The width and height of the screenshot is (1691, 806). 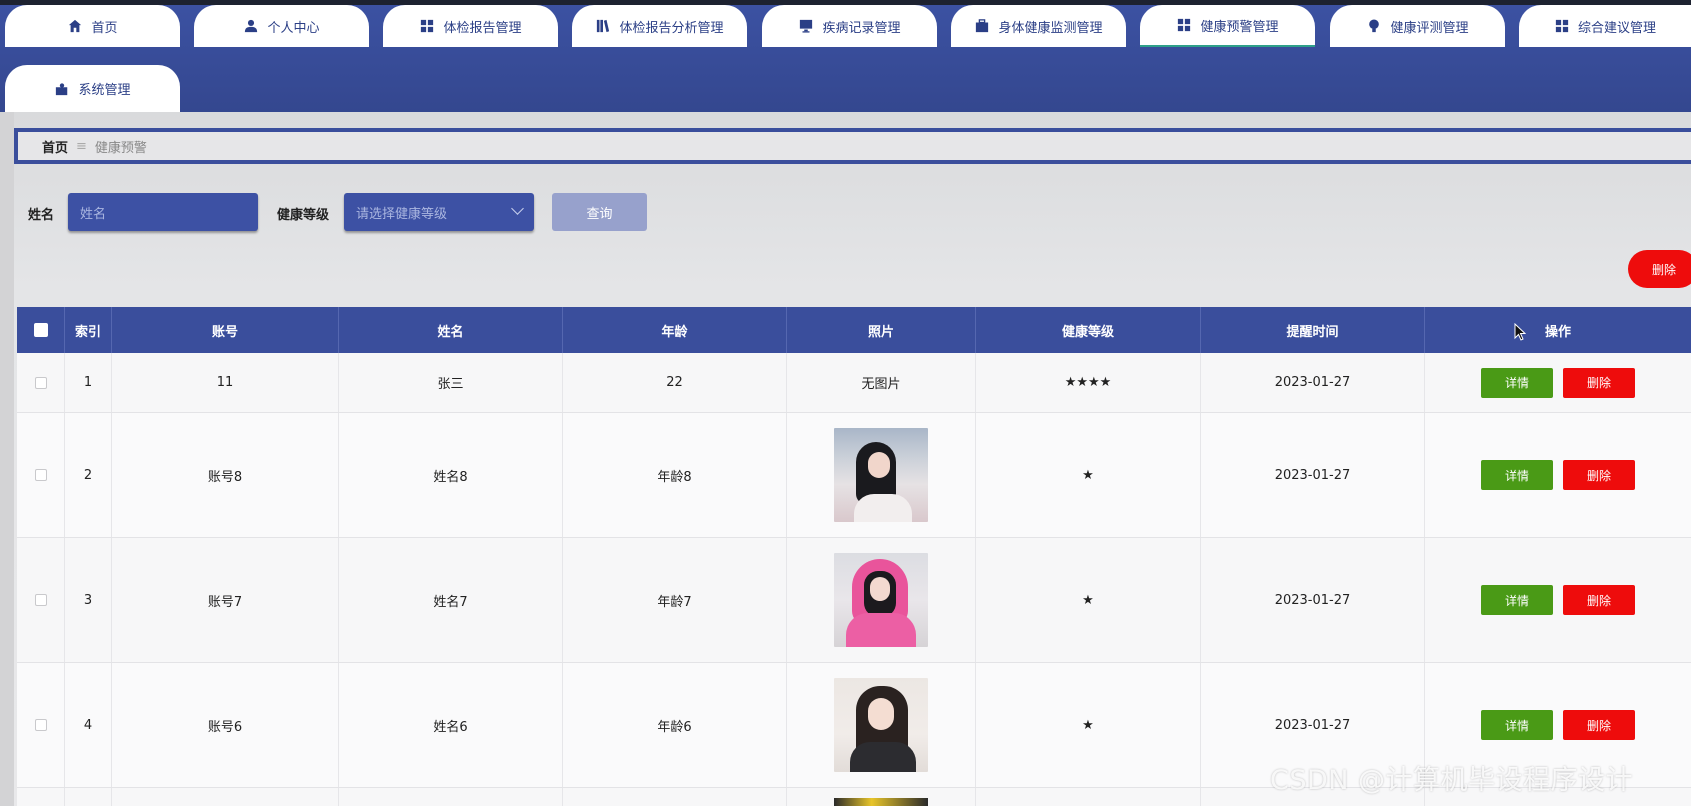 What do you see at coordinates (281, 26) in the screenshot?
I see `nav-tab-personal-center: 个人中心` at bounding box center [281, 26].